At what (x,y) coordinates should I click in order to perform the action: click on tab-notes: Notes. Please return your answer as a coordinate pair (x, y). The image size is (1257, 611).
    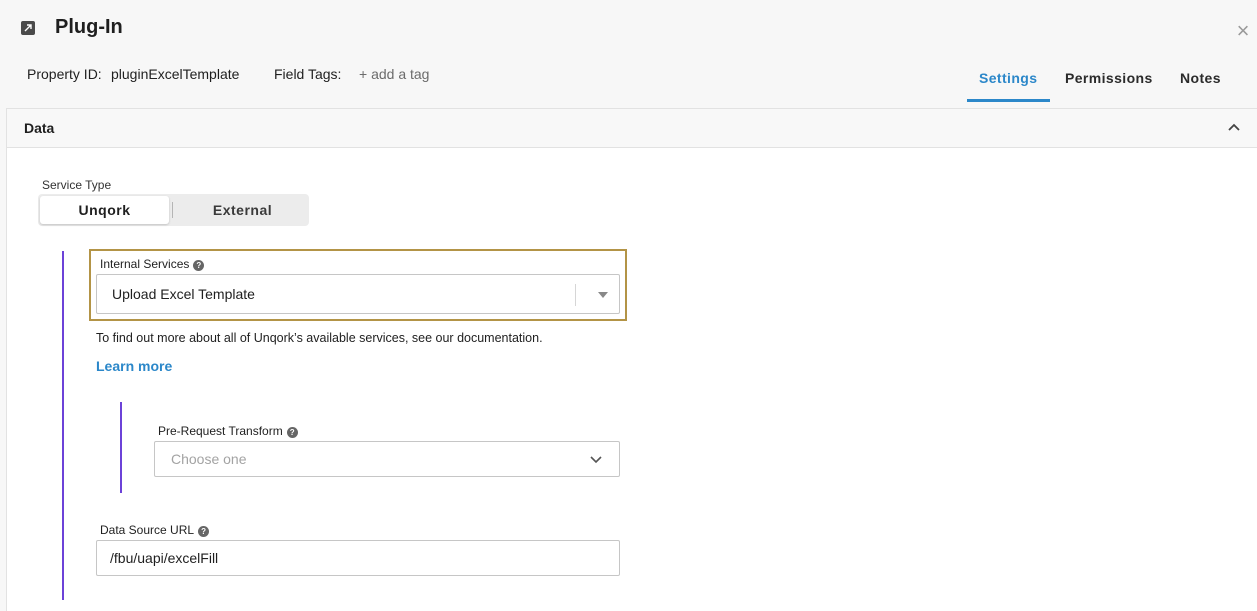
    Looking at the image, I should click on (1200, 78).